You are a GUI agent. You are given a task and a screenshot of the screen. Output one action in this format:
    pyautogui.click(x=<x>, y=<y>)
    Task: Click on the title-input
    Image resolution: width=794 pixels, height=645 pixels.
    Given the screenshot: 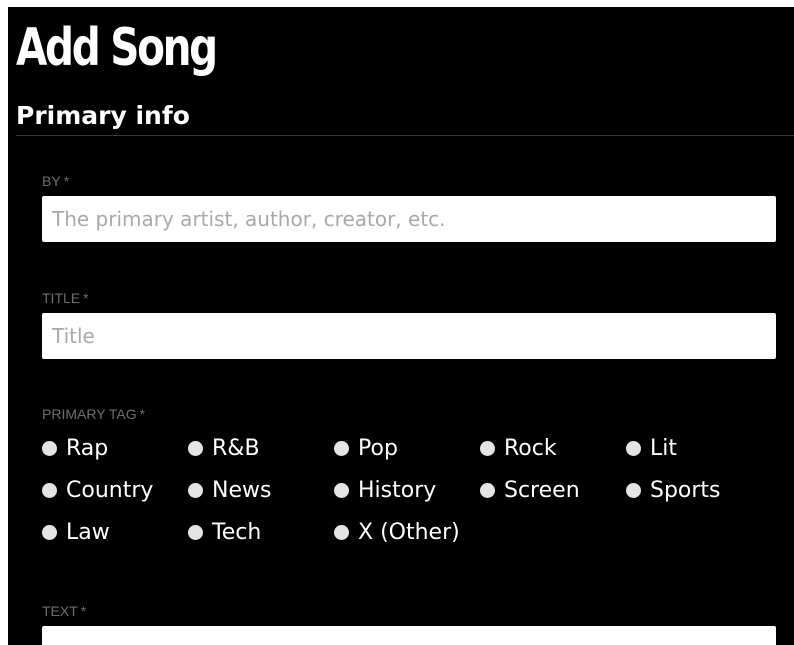 What is the action you would take?
    pyautogui.click(x=409, y=336)
    